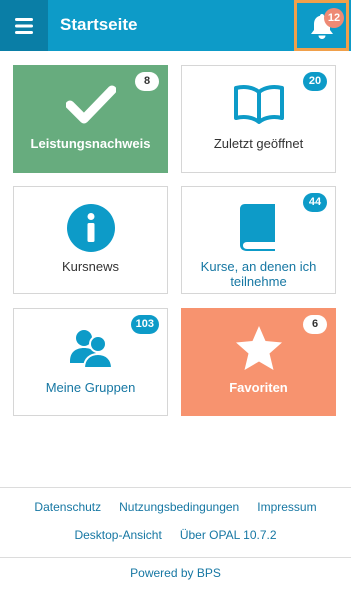  I want to click on notifications-button: 12, so click(321, 25).